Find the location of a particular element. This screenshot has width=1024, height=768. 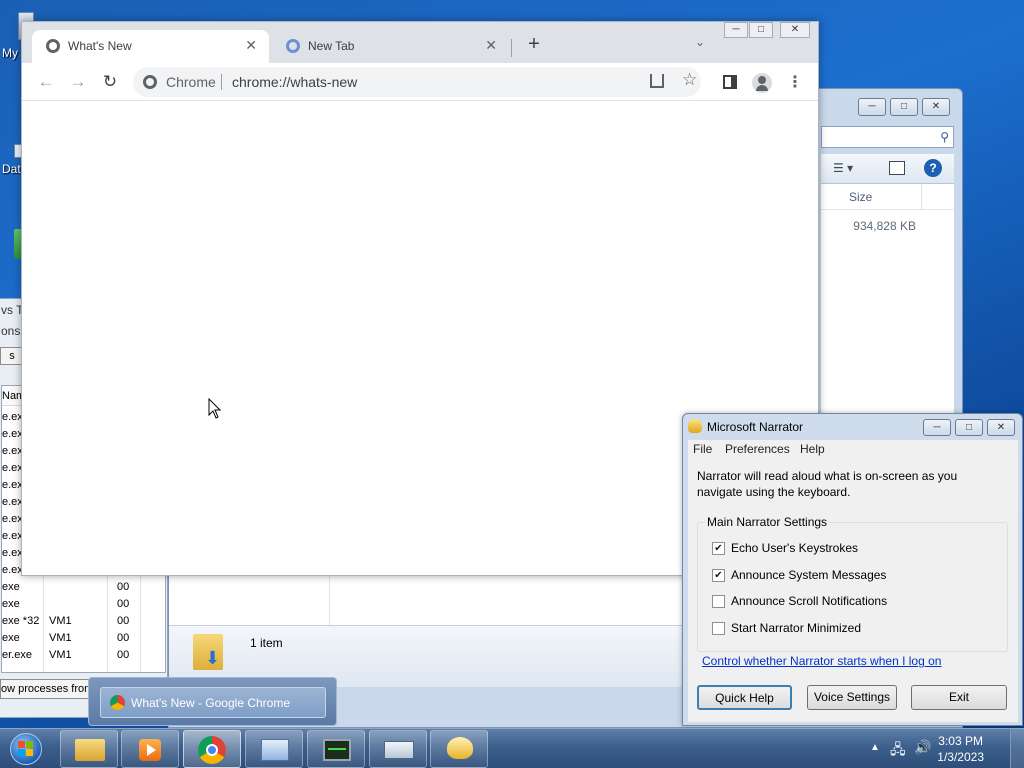

explorer-toolbar: ☰ ▾ ? is located at coordinates (887, 169).